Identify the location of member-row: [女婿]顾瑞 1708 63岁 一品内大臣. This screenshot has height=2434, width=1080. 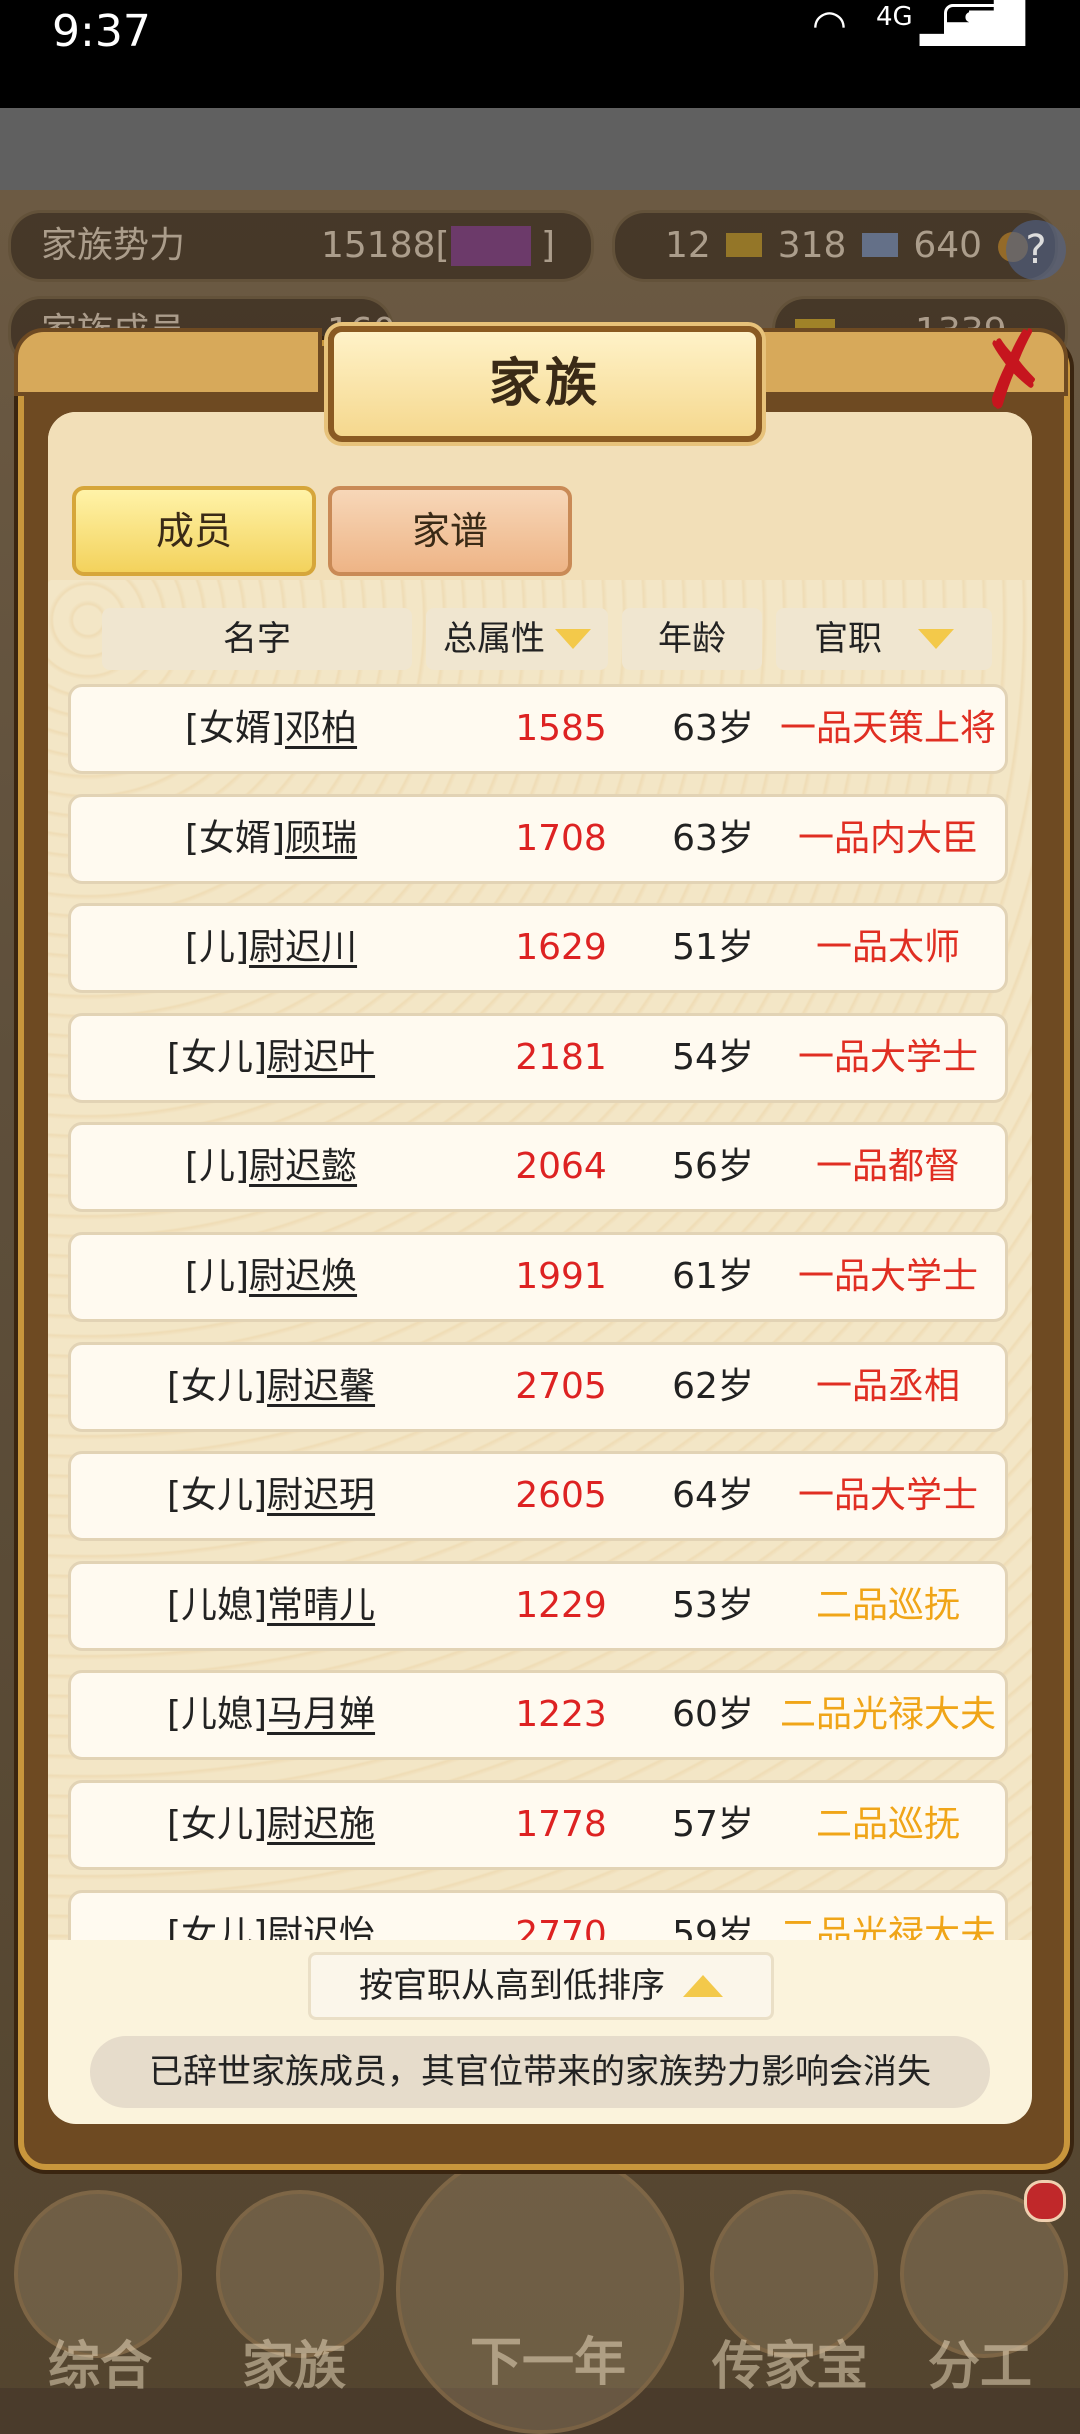
(538, 839).